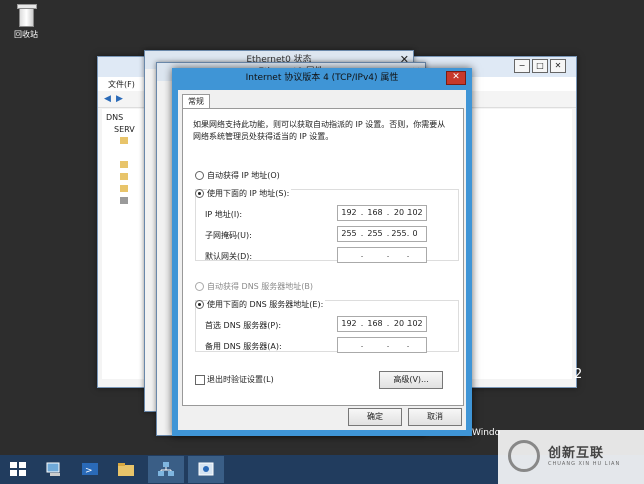 This screenshot has height=484, width=644. I want to click on watermark-cn: 创新互联, so click(576, 453).